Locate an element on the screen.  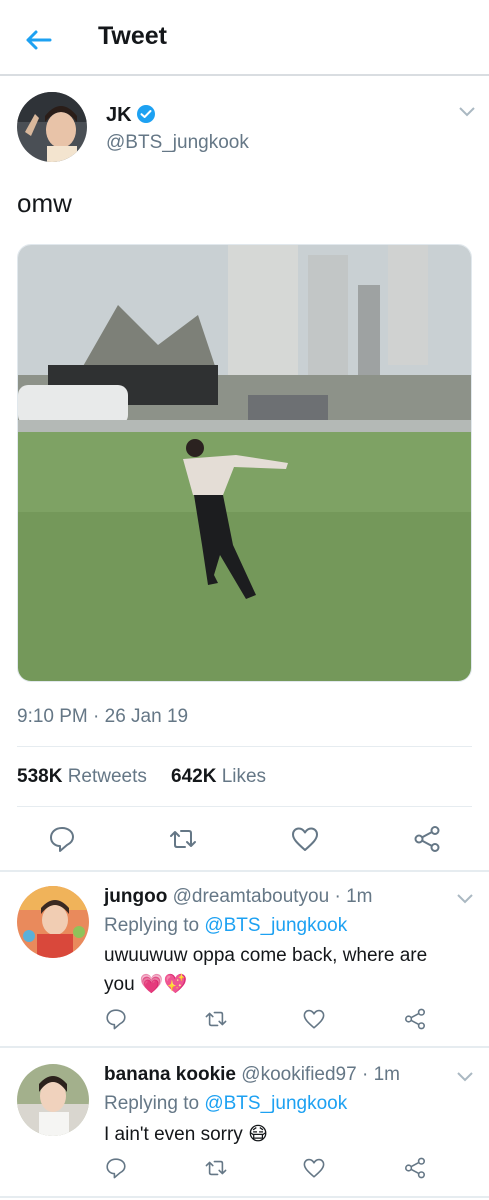
tweet-text: omw is located at coordinates (44, 203).